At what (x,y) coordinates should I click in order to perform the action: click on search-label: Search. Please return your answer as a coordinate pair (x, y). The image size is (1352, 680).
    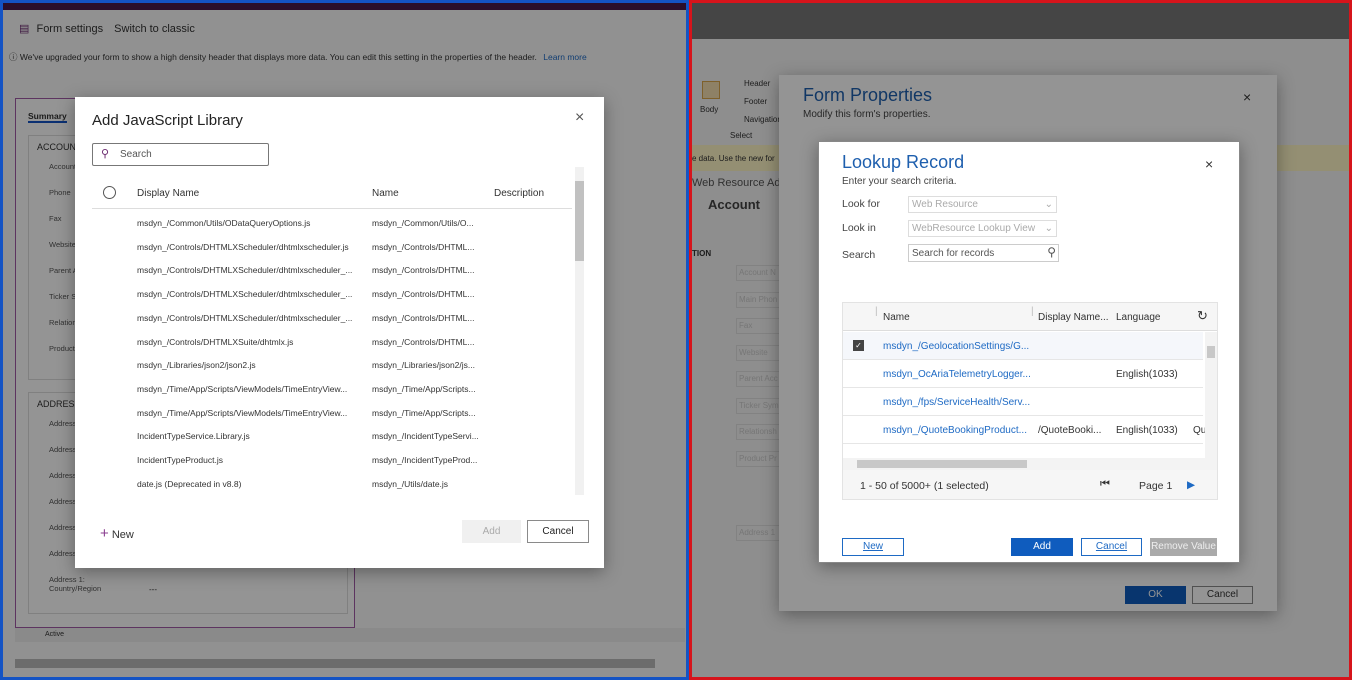
    Looking at the image, I should click on (859, 255).